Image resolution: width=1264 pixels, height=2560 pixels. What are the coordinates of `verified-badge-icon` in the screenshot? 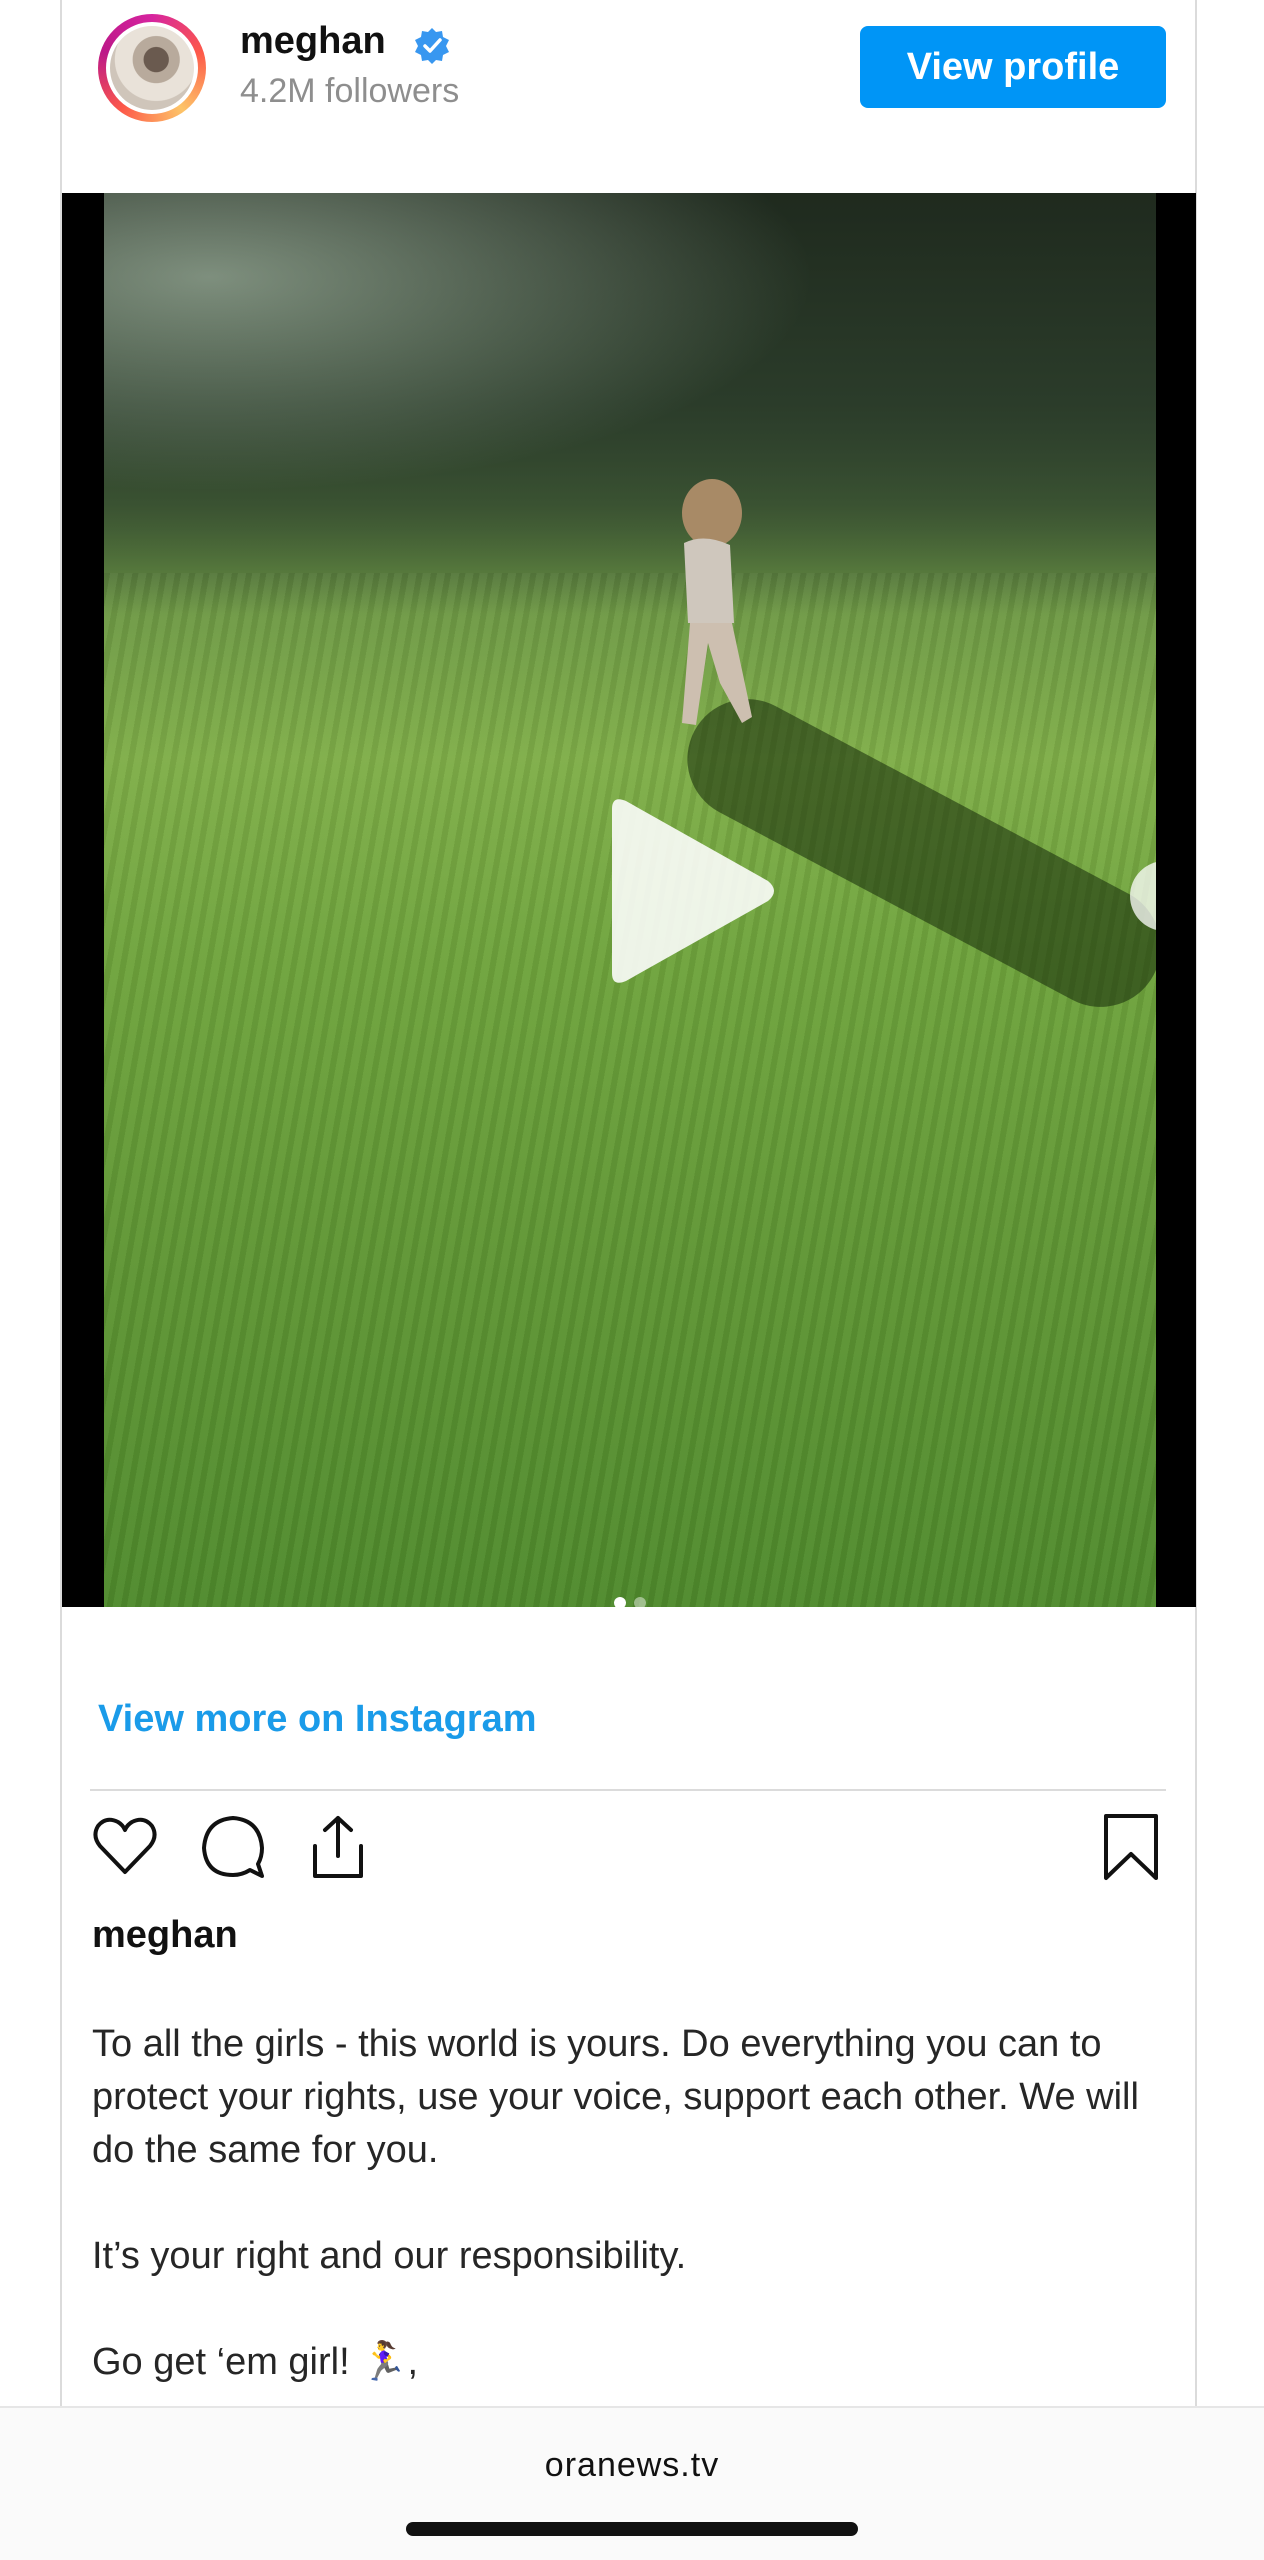 It's located at (432, 46).